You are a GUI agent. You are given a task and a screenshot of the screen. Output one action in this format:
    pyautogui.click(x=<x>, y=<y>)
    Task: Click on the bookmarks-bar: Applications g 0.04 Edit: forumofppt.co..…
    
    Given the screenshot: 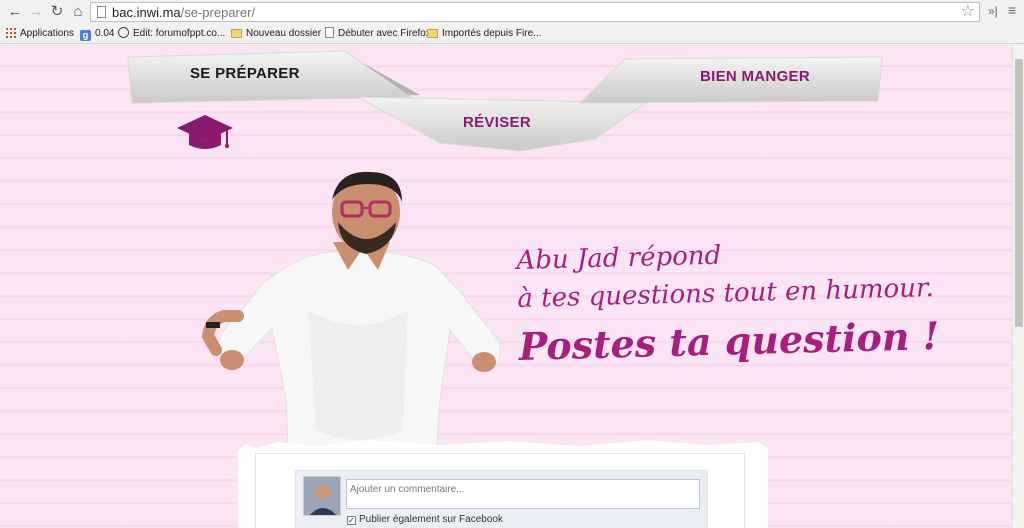 What is the action you would take?
    pyautogui.click(x=512, y=34)
    